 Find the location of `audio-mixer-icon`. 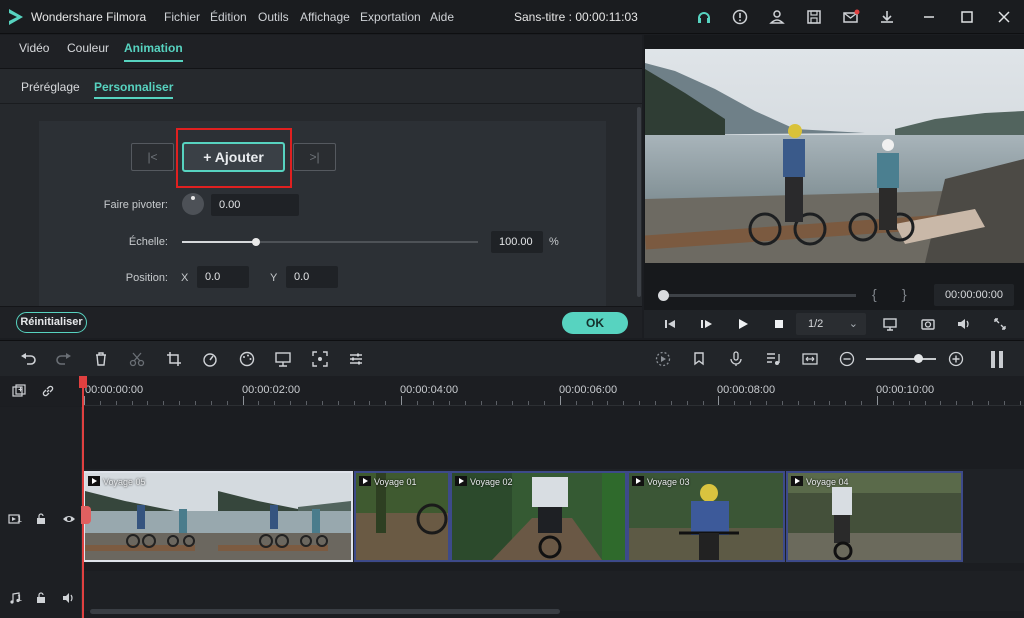

audio-mixer-icon is located at coordinates (773, 359).